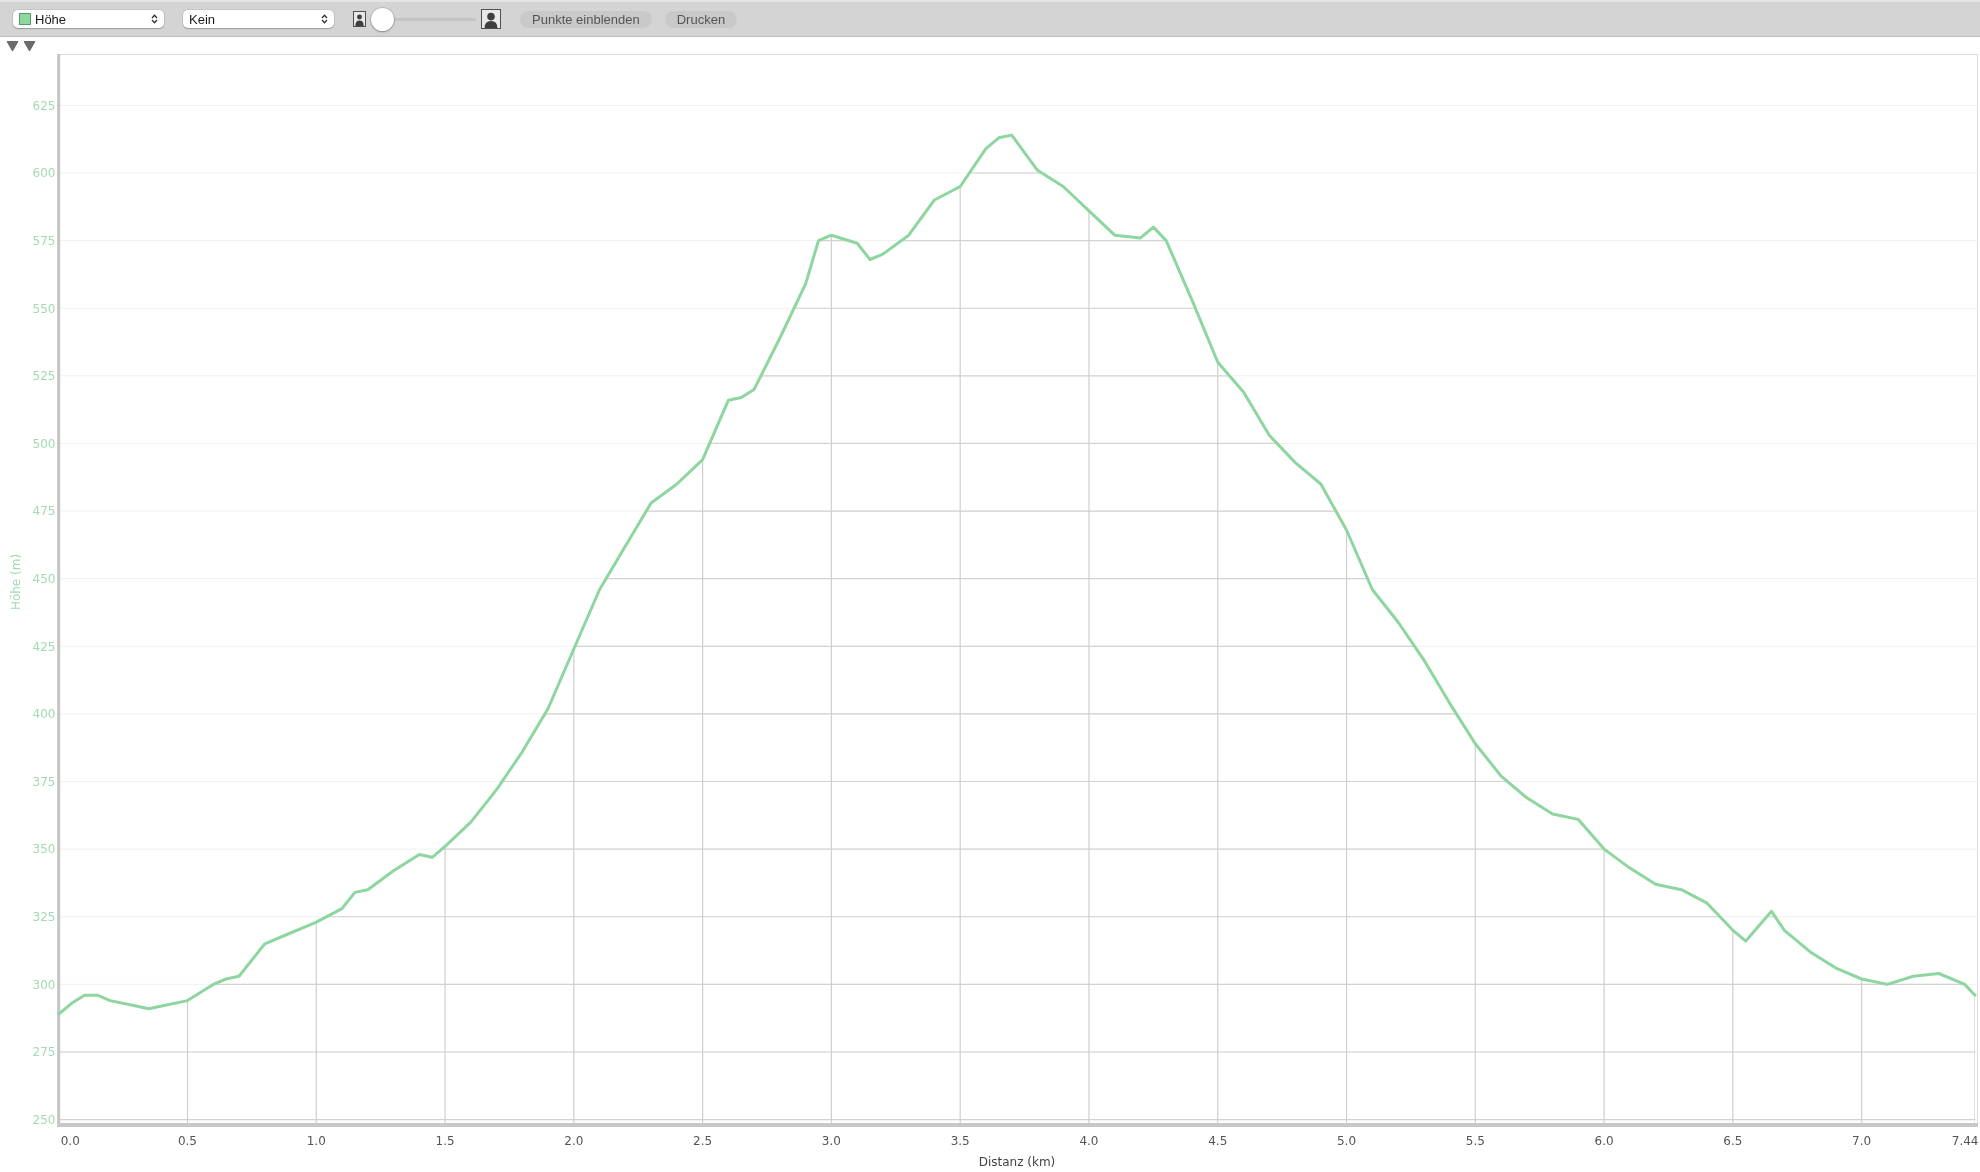  I want to click on x-tick-label: 0.0, so click(70, 1140).